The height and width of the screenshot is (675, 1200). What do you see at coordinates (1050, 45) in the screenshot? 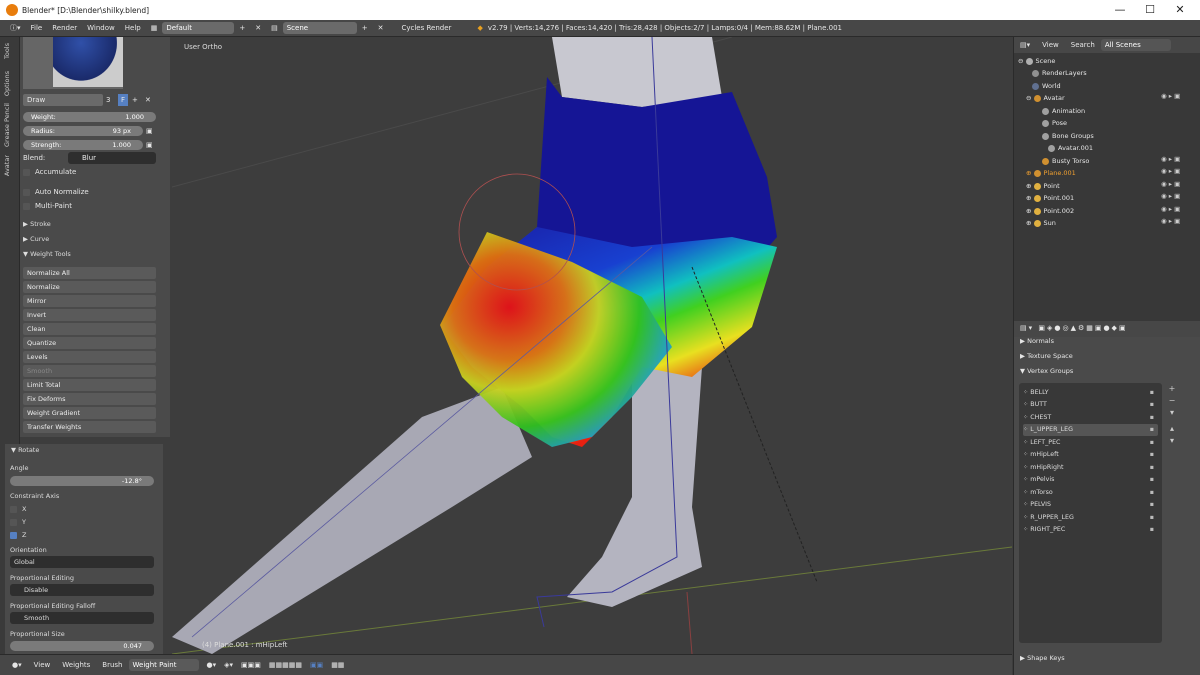
I see `outliner-view-menu: View` at bounding box center [1050, 45].